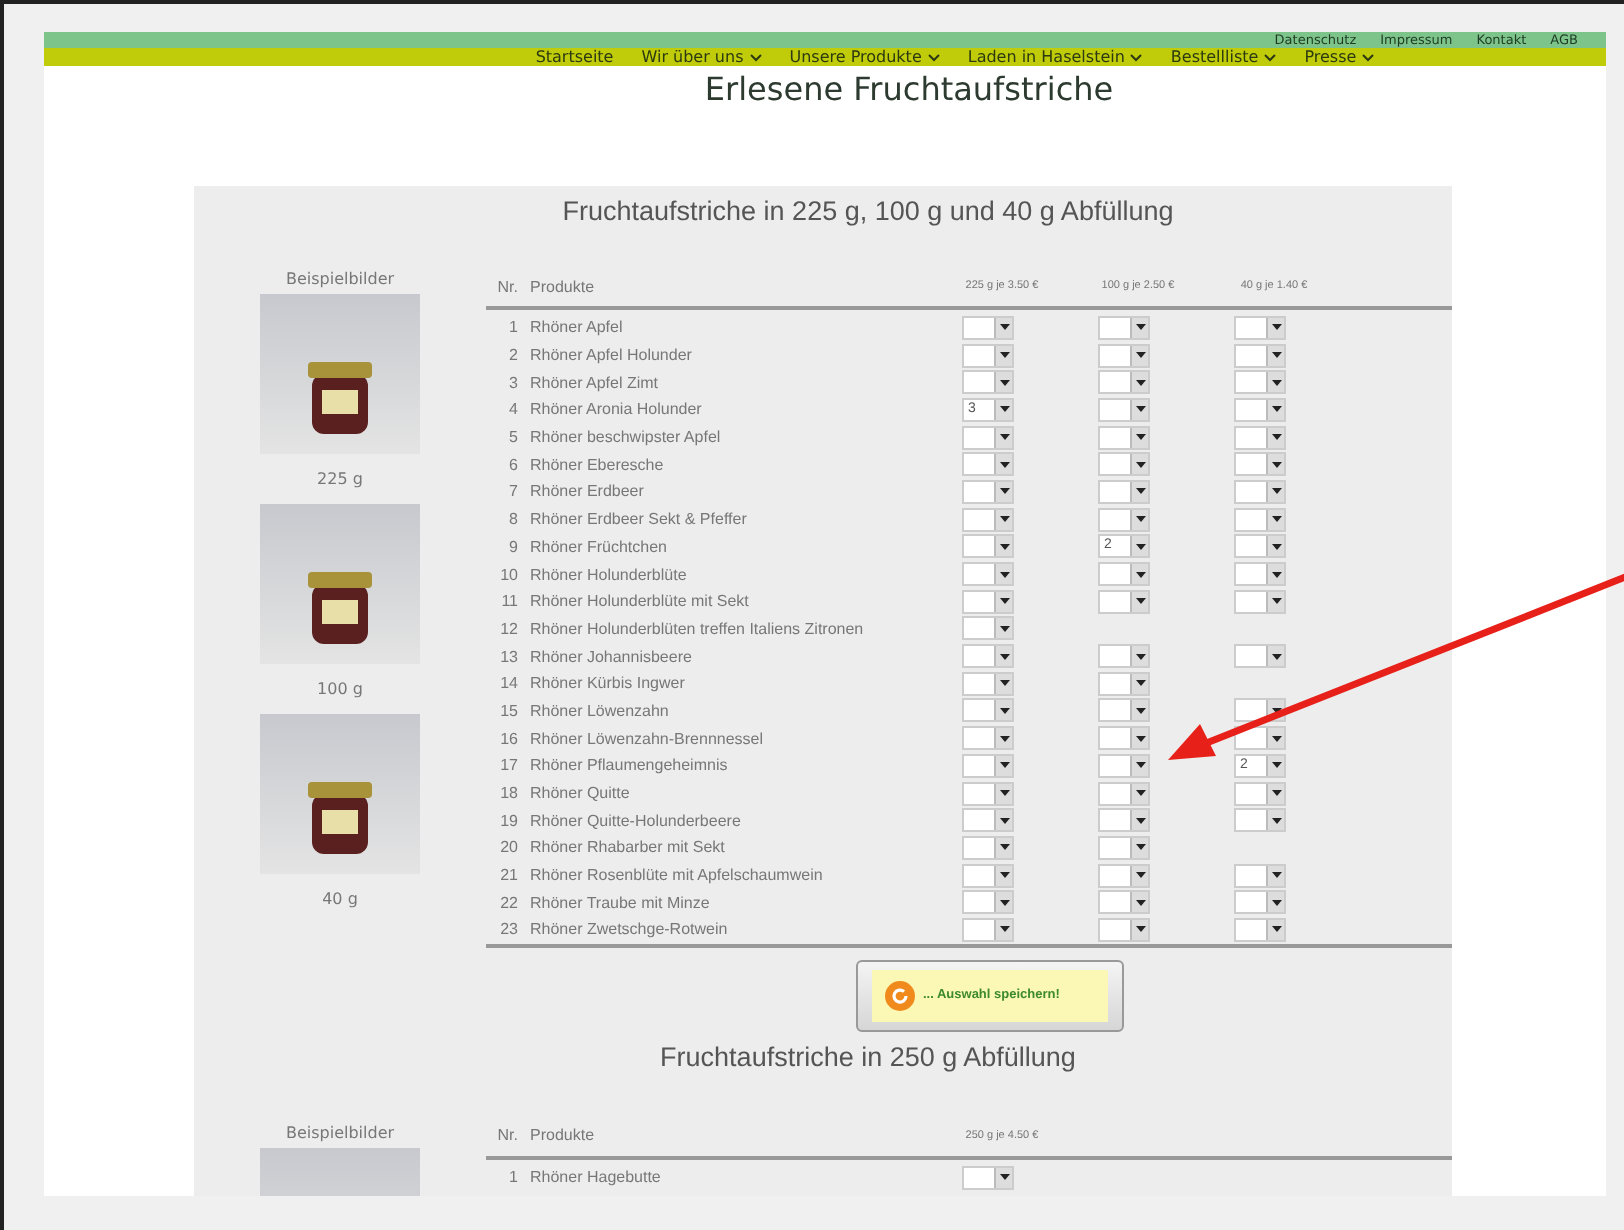 Image resolution: width=1624 pixels, height=1230 pixels. Describe the element at coordinates (868, 210) in the screenshot. I see `section-heading: Fruchtaufstriche in 225 g, 100 g und 40 g Abfüllung` at that location.